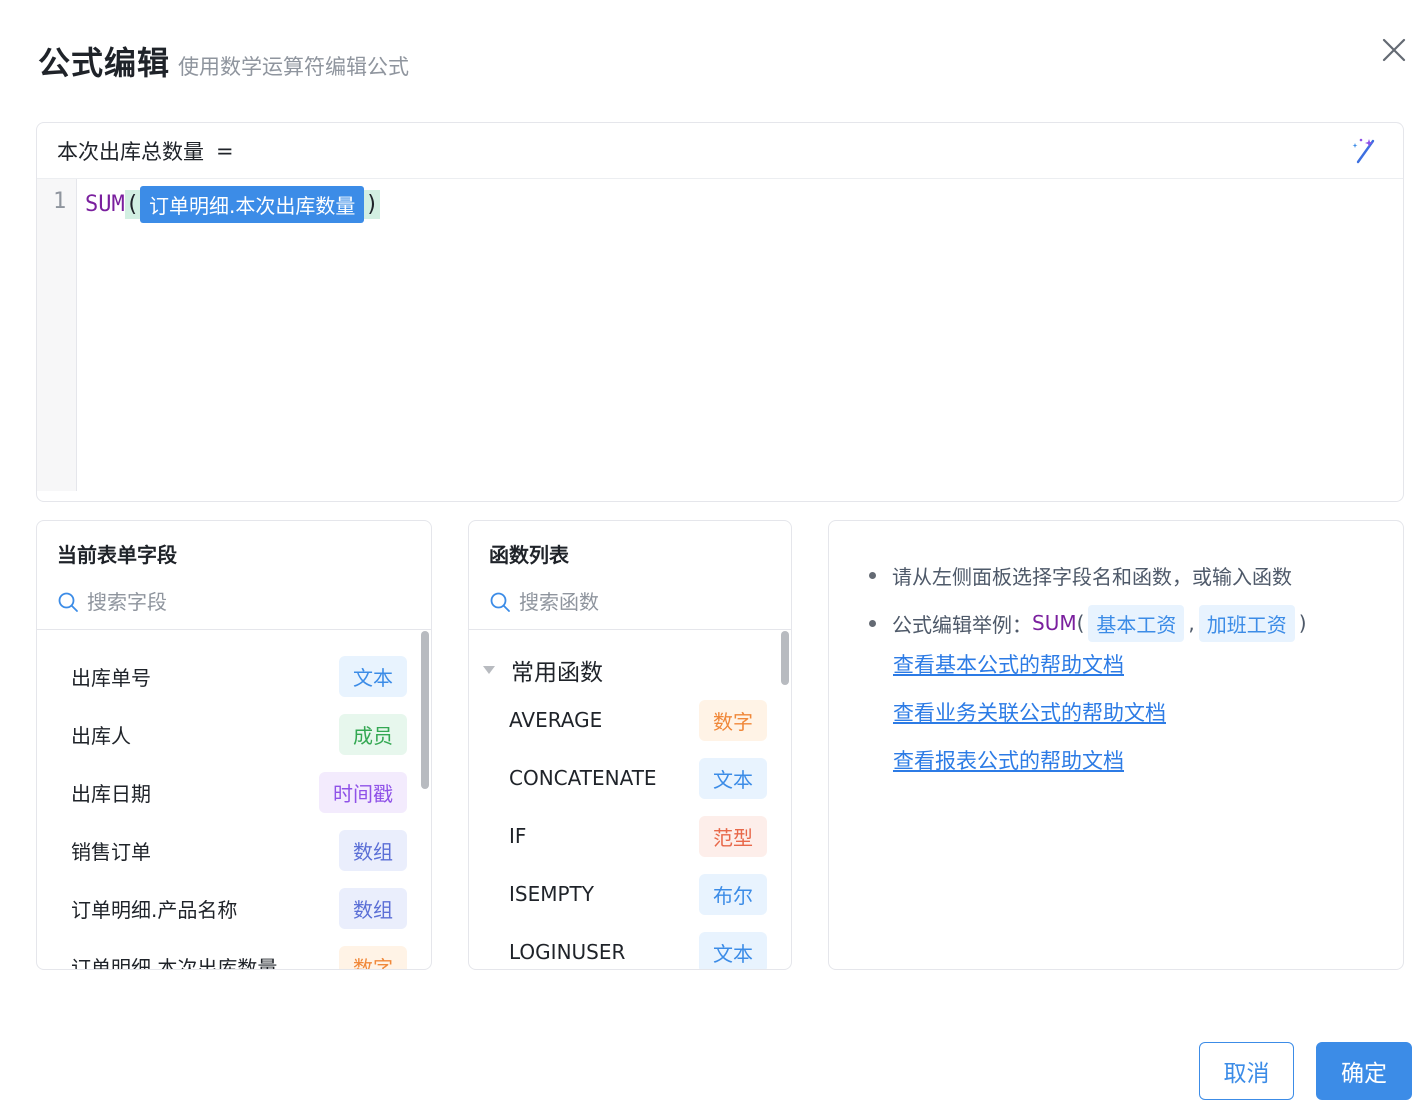 The image size is (1426, 1114). Describe the element at coordinates (638, 720) in the screenshot. I see `list-item: AVERAGE 数字` at that location.